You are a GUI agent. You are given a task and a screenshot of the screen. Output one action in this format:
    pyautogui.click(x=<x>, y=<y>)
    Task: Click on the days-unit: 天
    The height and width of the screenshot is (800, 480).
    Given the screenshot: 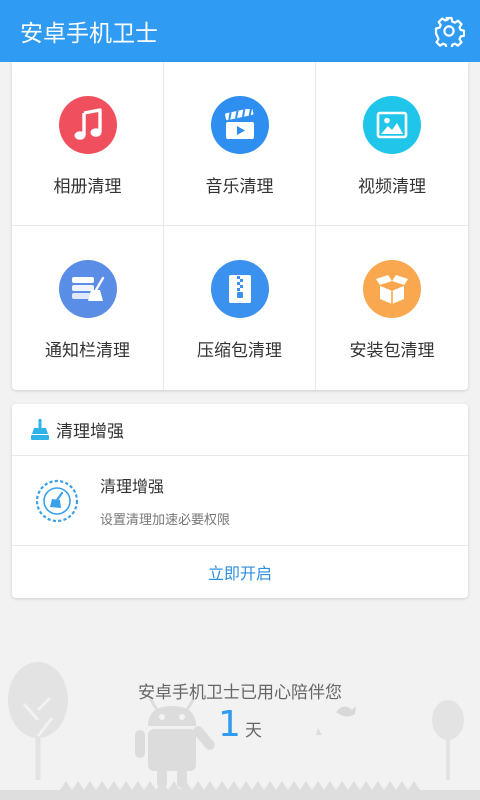 What is the action you would take?
    pyautogui.click(x=253, y=731)
    